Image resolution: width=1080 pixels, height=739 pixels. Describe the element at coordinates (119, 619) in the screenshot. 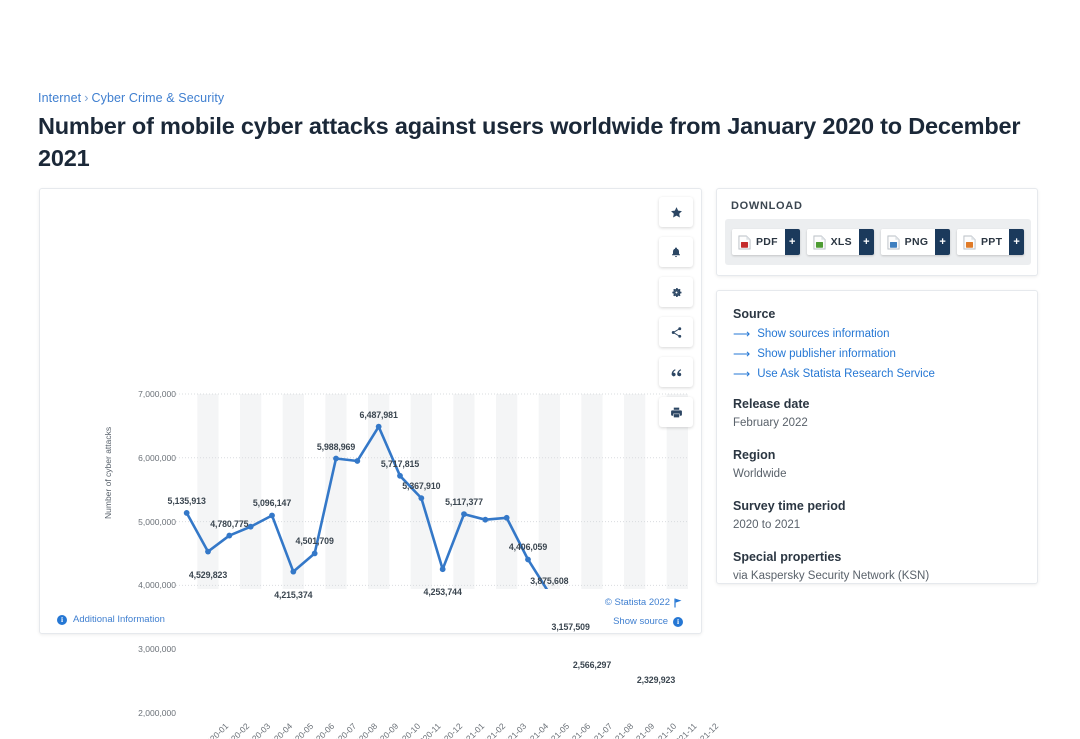

I see `additional-information-label: Additional Information` at that location.